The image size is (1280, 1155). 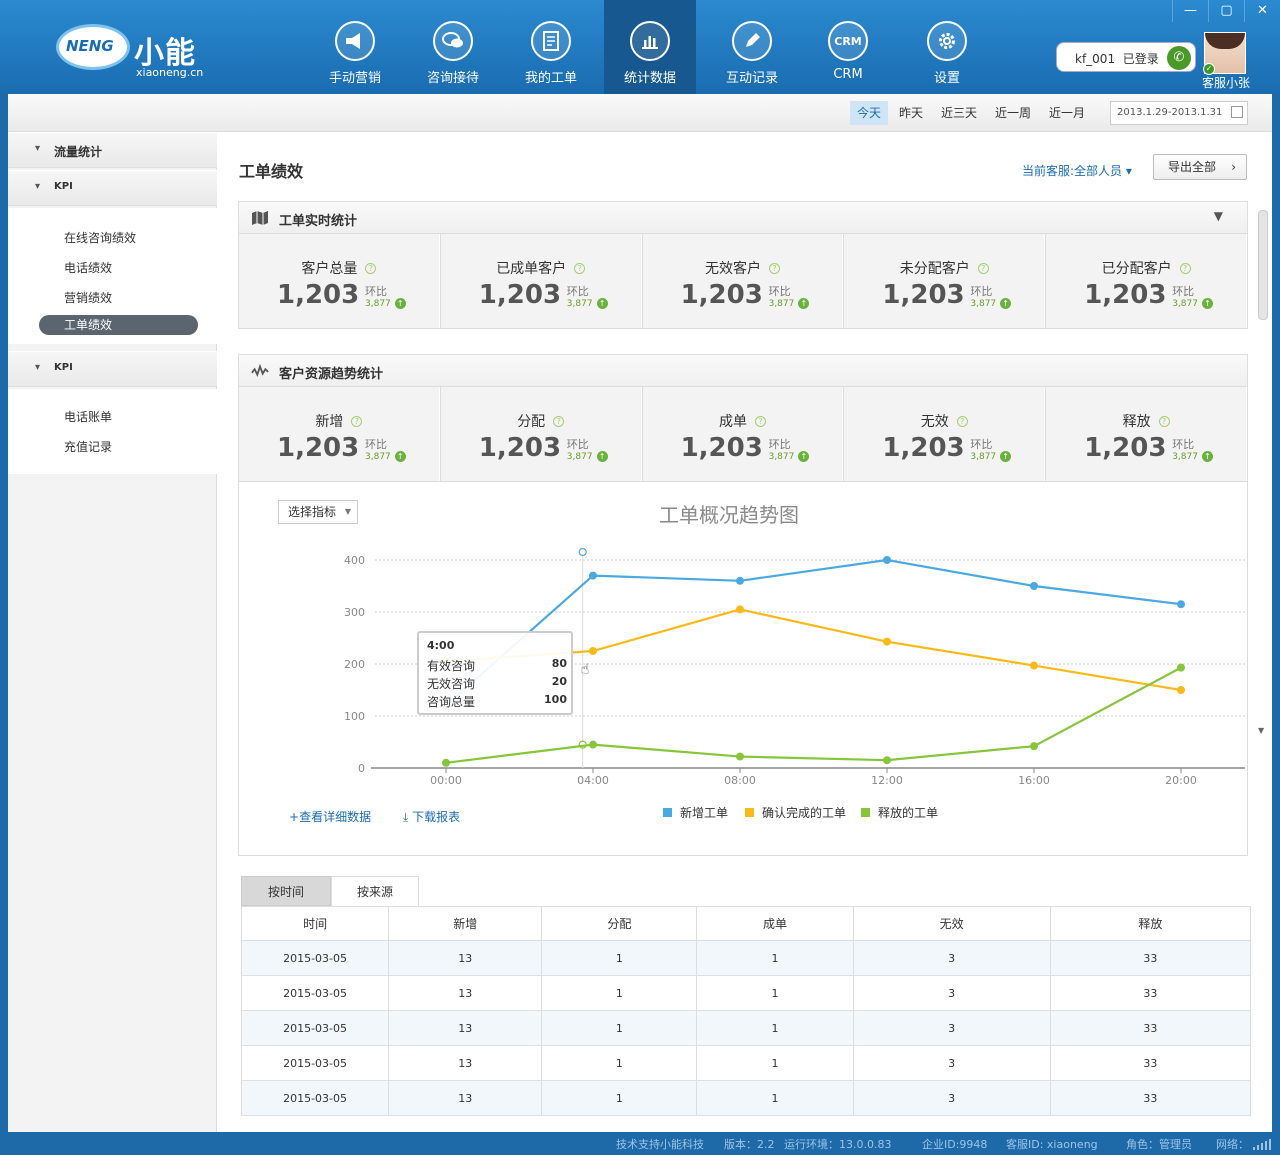 What do you see at coordinates (1181, 780) in the screenshot?
I see `x-tick-label: 20:00` at bounding box center [1181, 780].